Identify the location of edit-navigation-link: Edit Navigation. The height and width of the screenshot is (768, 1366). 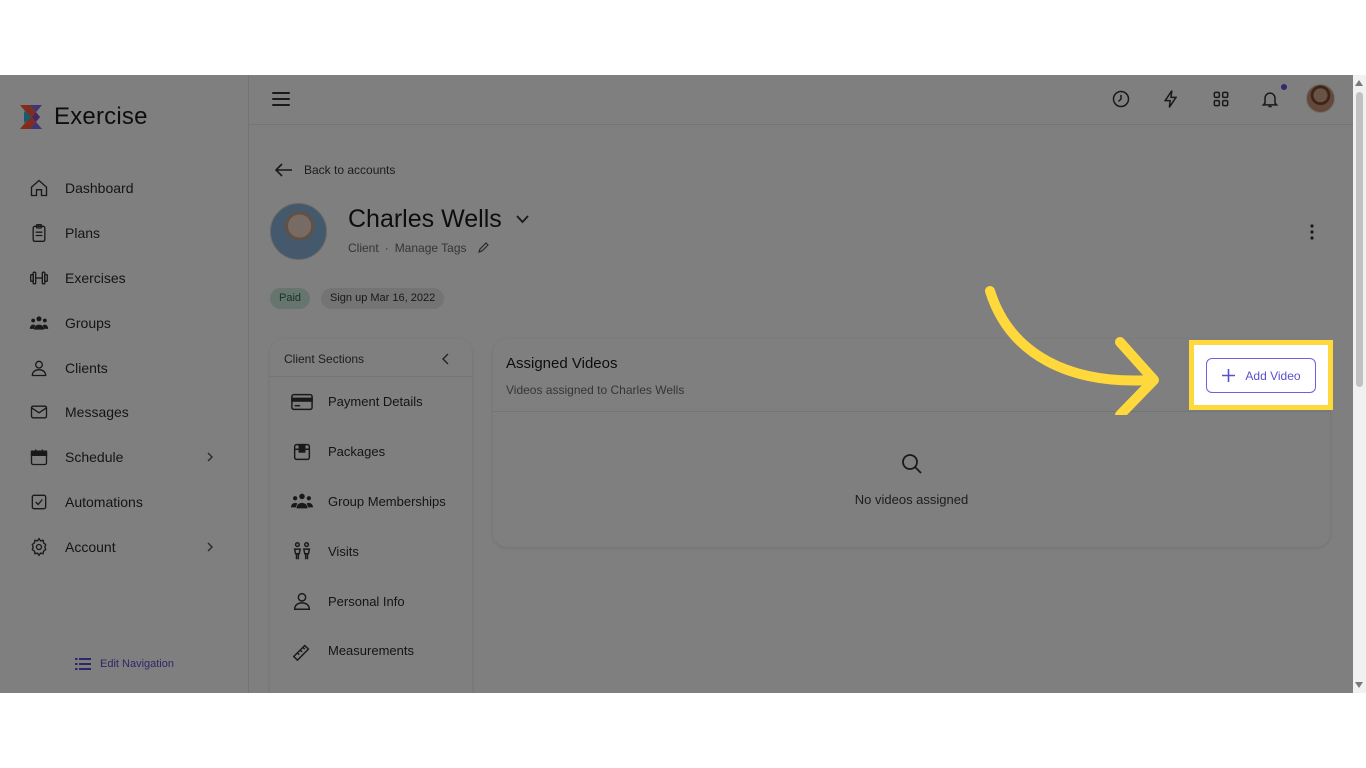
(124, 664).